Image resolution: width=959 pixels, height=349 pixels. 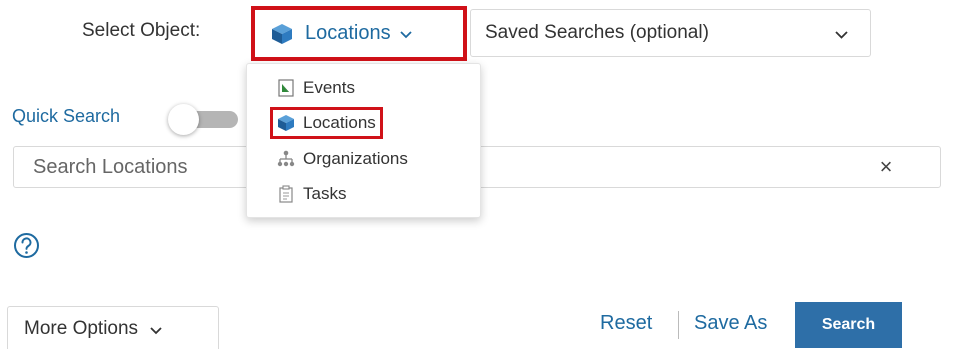 What do you see at coordinates (141, 30) in the screenshot?
I see `select-object-label: Select Object:` at bounding box center [141, 30].